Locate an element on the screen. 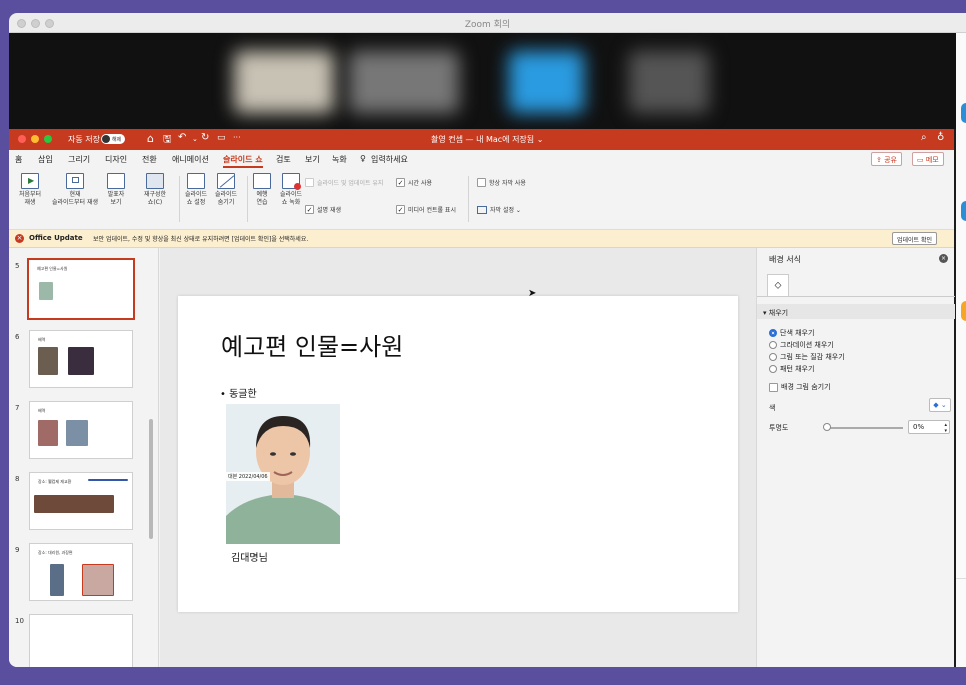  option-label: 패턴 채우기 is located at coordinates (797, 369).